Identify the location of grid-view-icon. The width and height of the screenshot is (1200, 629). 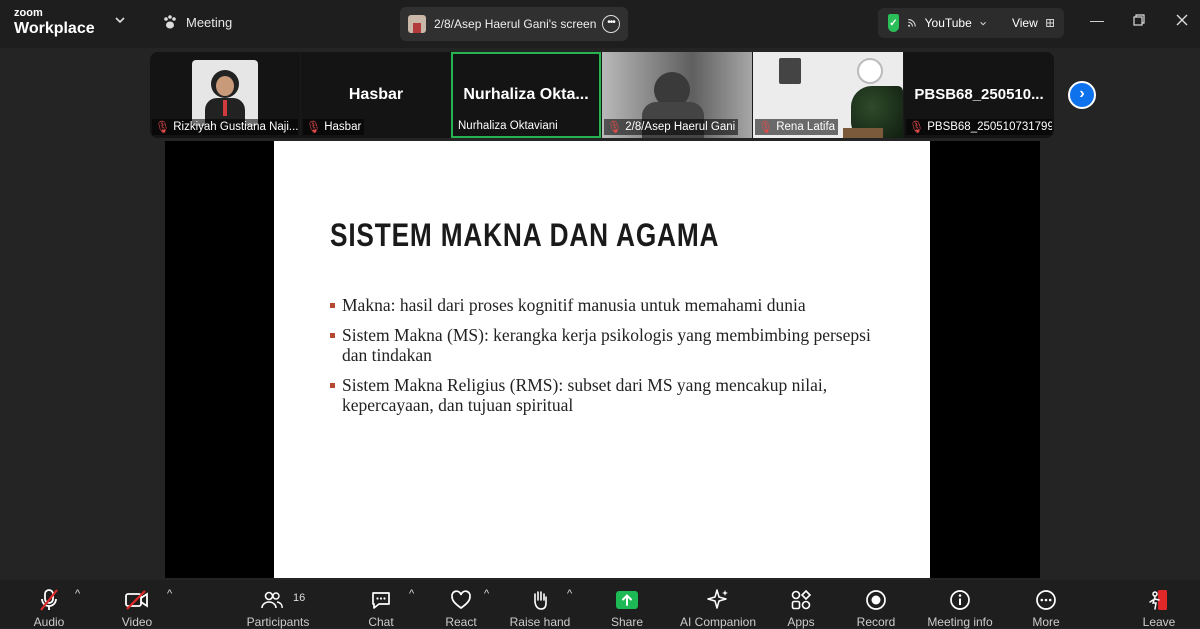
(1049, 23).